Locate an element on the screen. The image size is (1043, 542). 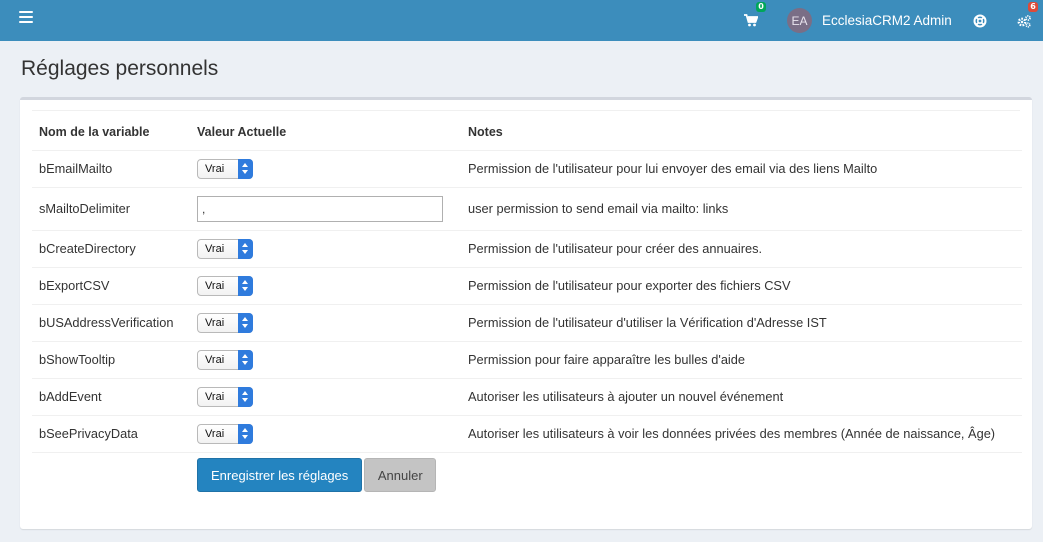
column-header-value: Valeur Actuelle is located at coordinates (325, 132).